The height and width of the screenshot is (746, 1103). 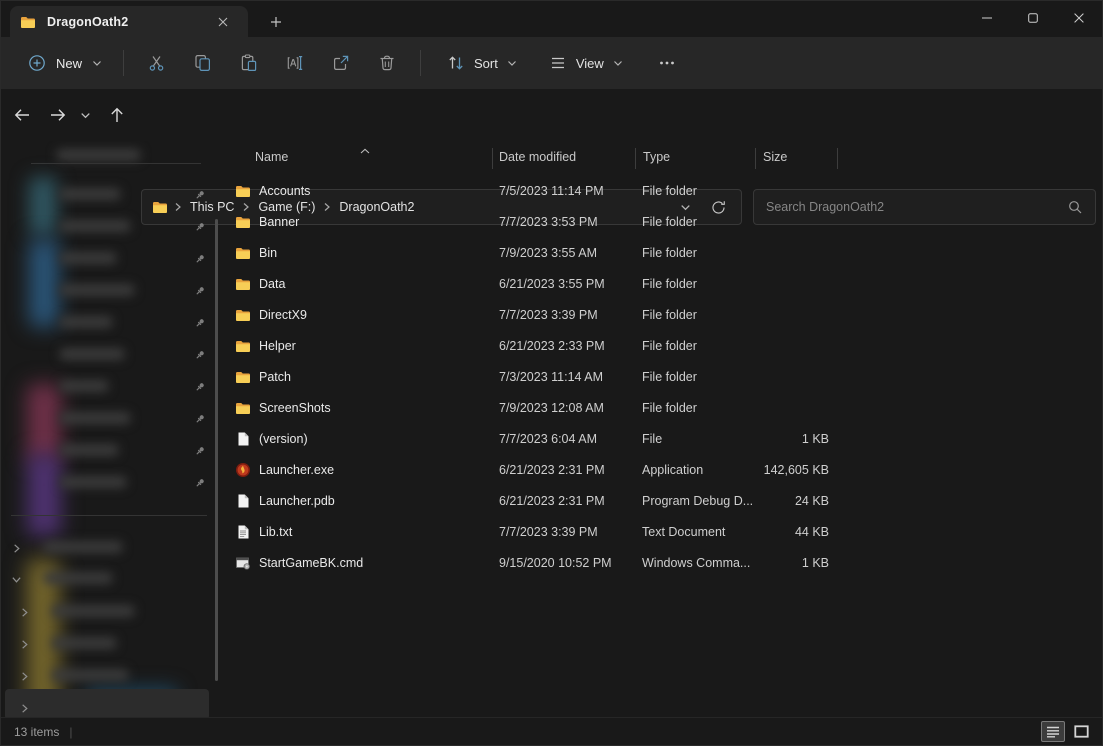 I want to click on file-row: Helper 6/21/2023 2:33 PM File folder, so click(x=666, y=346).